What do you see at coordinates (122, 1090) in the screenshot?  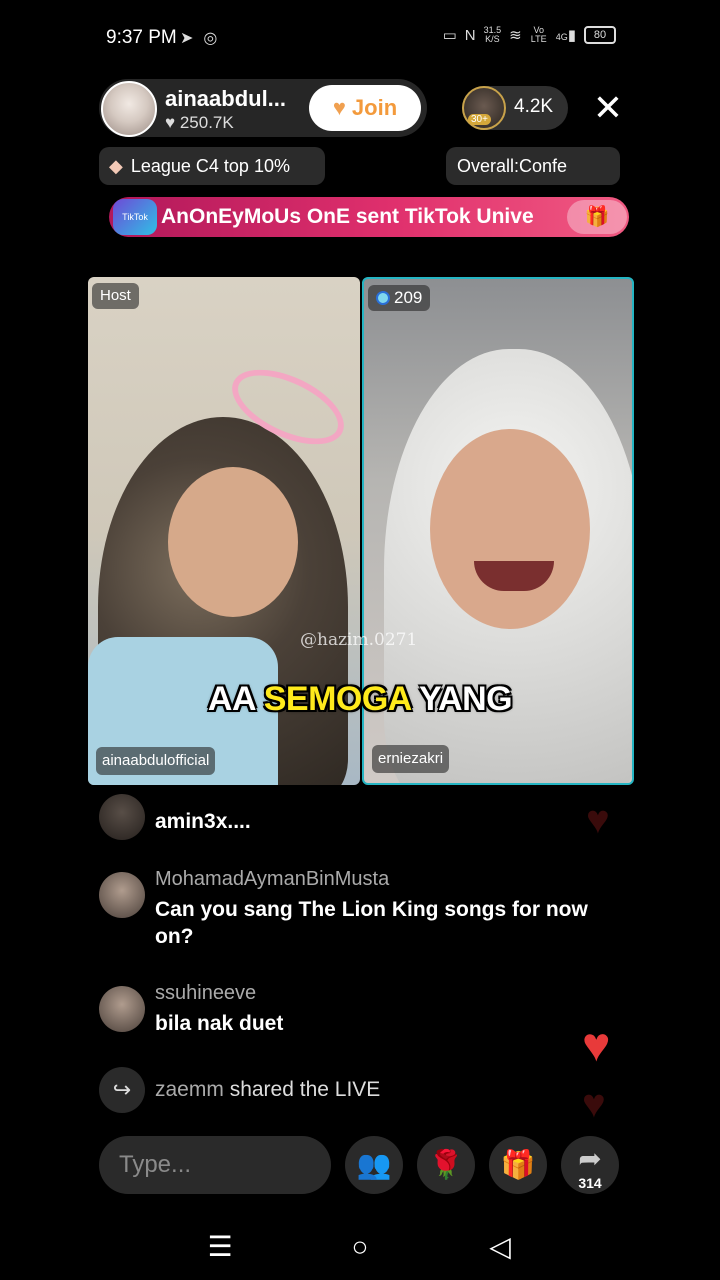 I see `share-icon: ↪` at bounding box center [122, 1090].